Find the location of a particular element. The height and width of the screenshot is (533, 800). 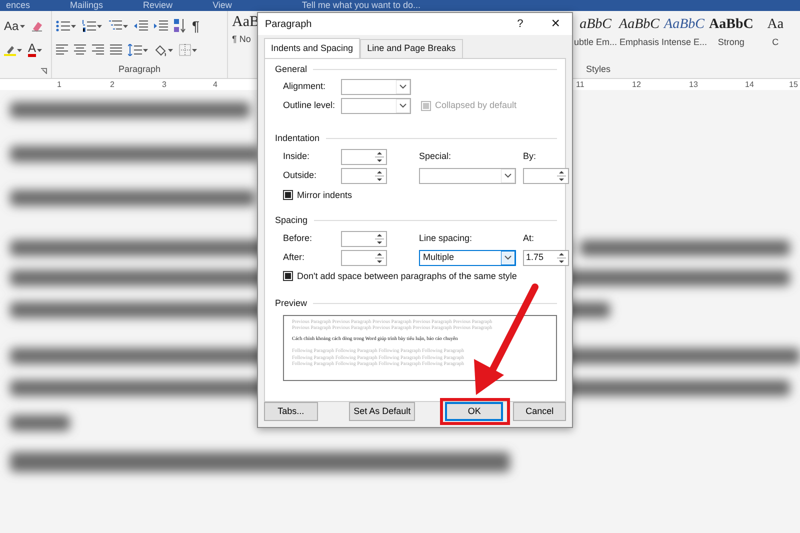

spin-field: 1.75 is located at coordinates (546, 258).